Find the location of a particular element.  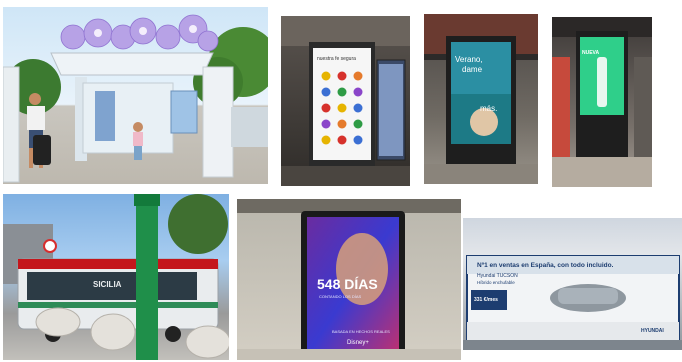

ad-line-3: más. is located at coordinates (489, 108).